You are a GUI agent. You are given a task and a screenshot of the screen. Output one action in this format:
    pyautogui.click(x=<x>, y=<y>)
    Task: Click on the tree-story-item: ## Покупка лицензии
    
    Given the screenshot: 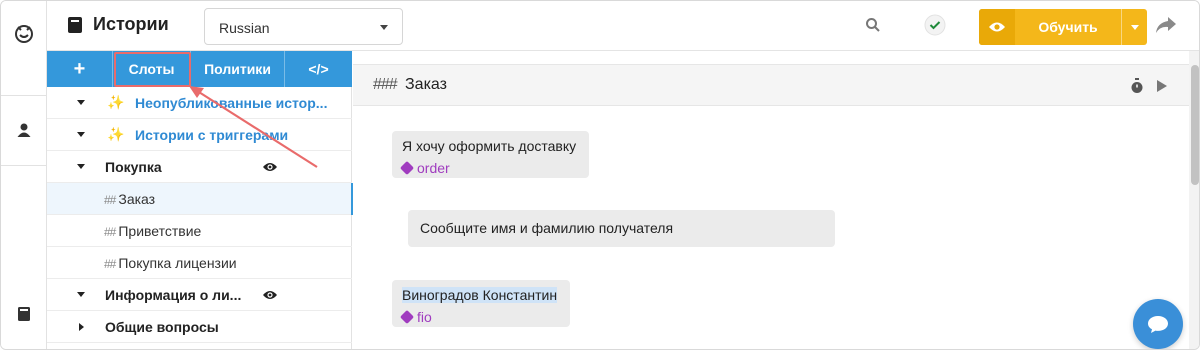 What is the action you would take?
    pyautogui.click(x=199, y=263)
    